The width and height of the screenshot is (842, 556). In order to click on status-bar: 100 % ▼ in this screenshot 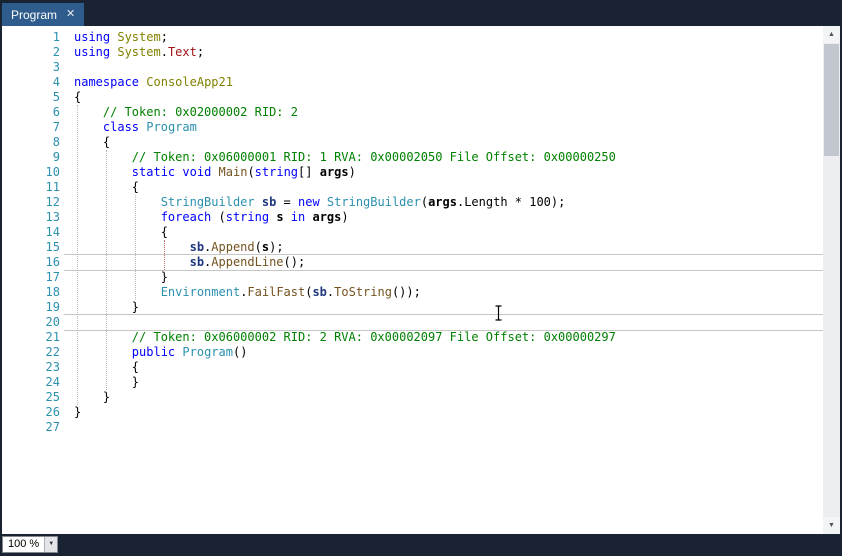, I will do `click(421, 545)`.